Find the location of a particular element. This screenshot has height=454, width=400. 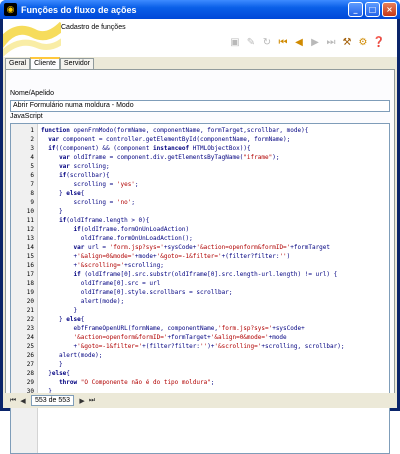

code-line: 13 oldIframe.formOnUnLoadAction(); is located at coordinates (200, 238).